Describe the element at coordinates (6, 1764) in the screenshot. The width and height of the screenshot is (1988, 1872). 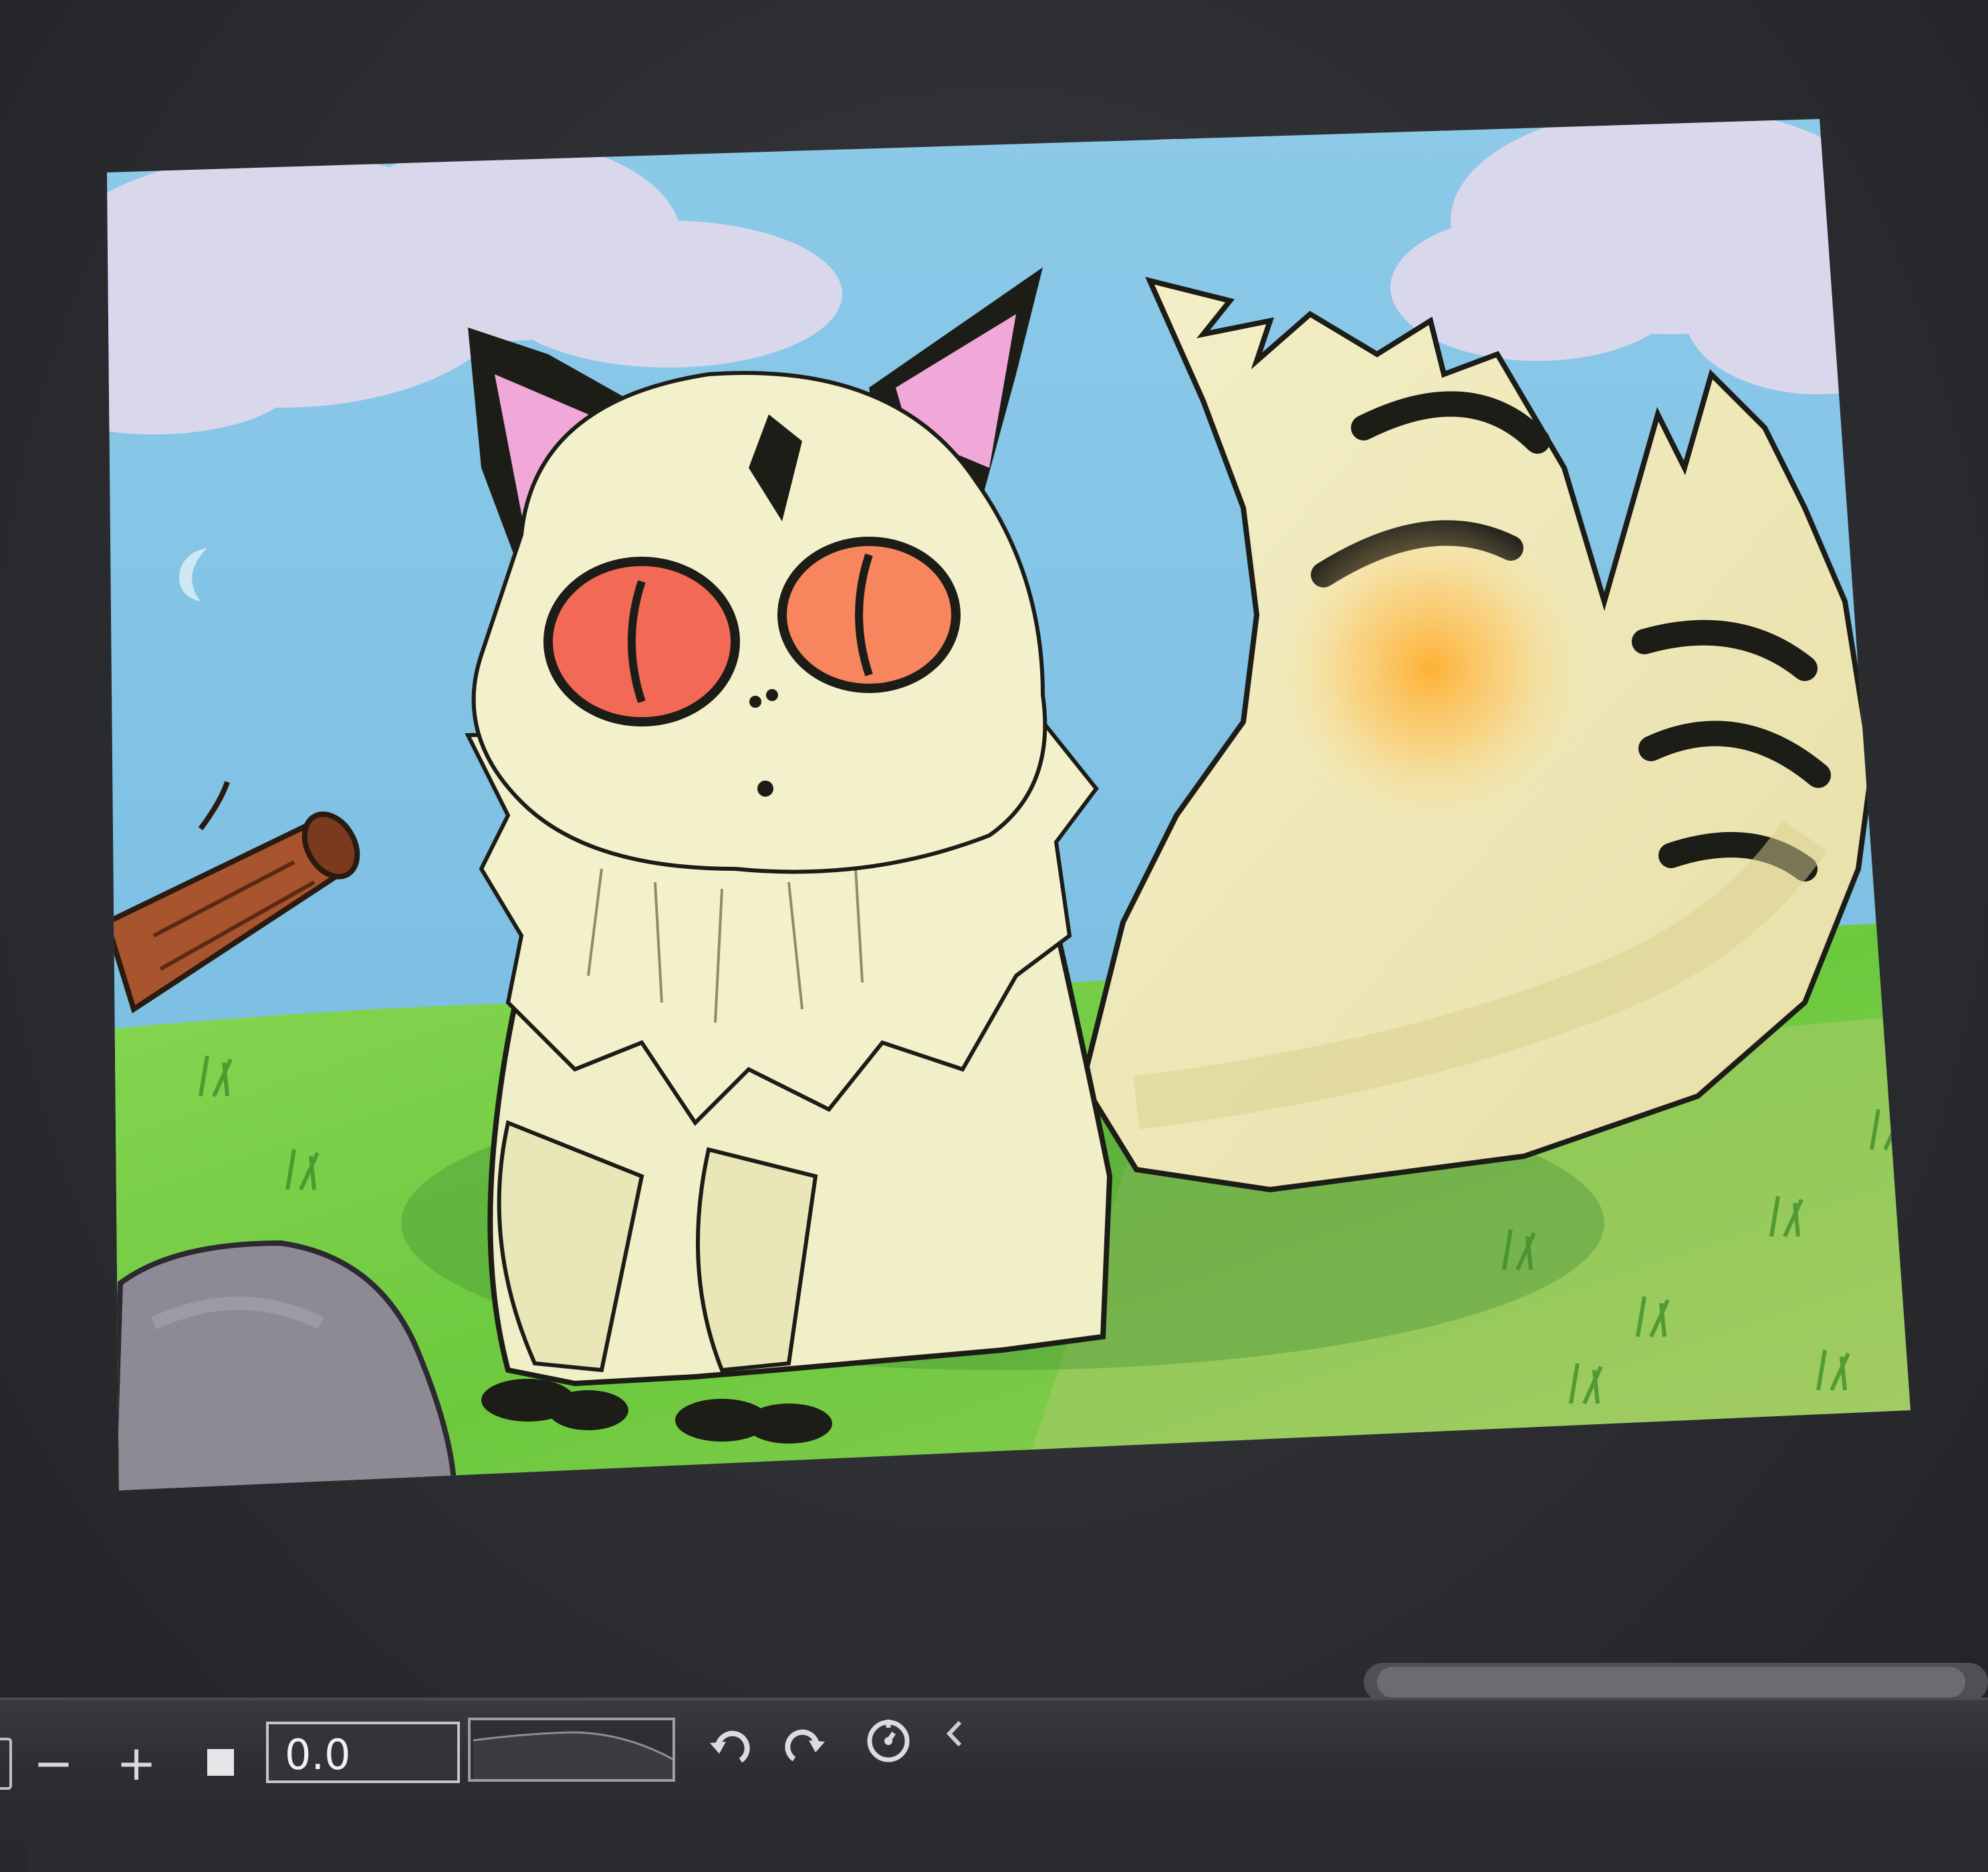
I see `panel-edge-button` at that location.